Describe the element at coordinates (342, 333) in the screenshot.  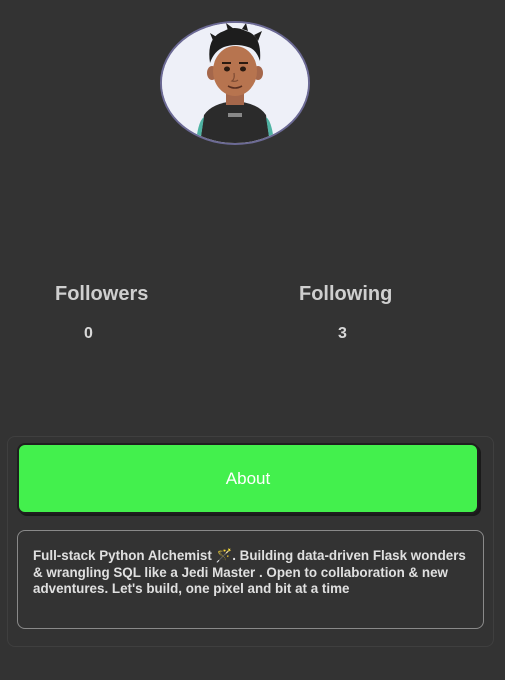
I see `following-count: 3` at that location.